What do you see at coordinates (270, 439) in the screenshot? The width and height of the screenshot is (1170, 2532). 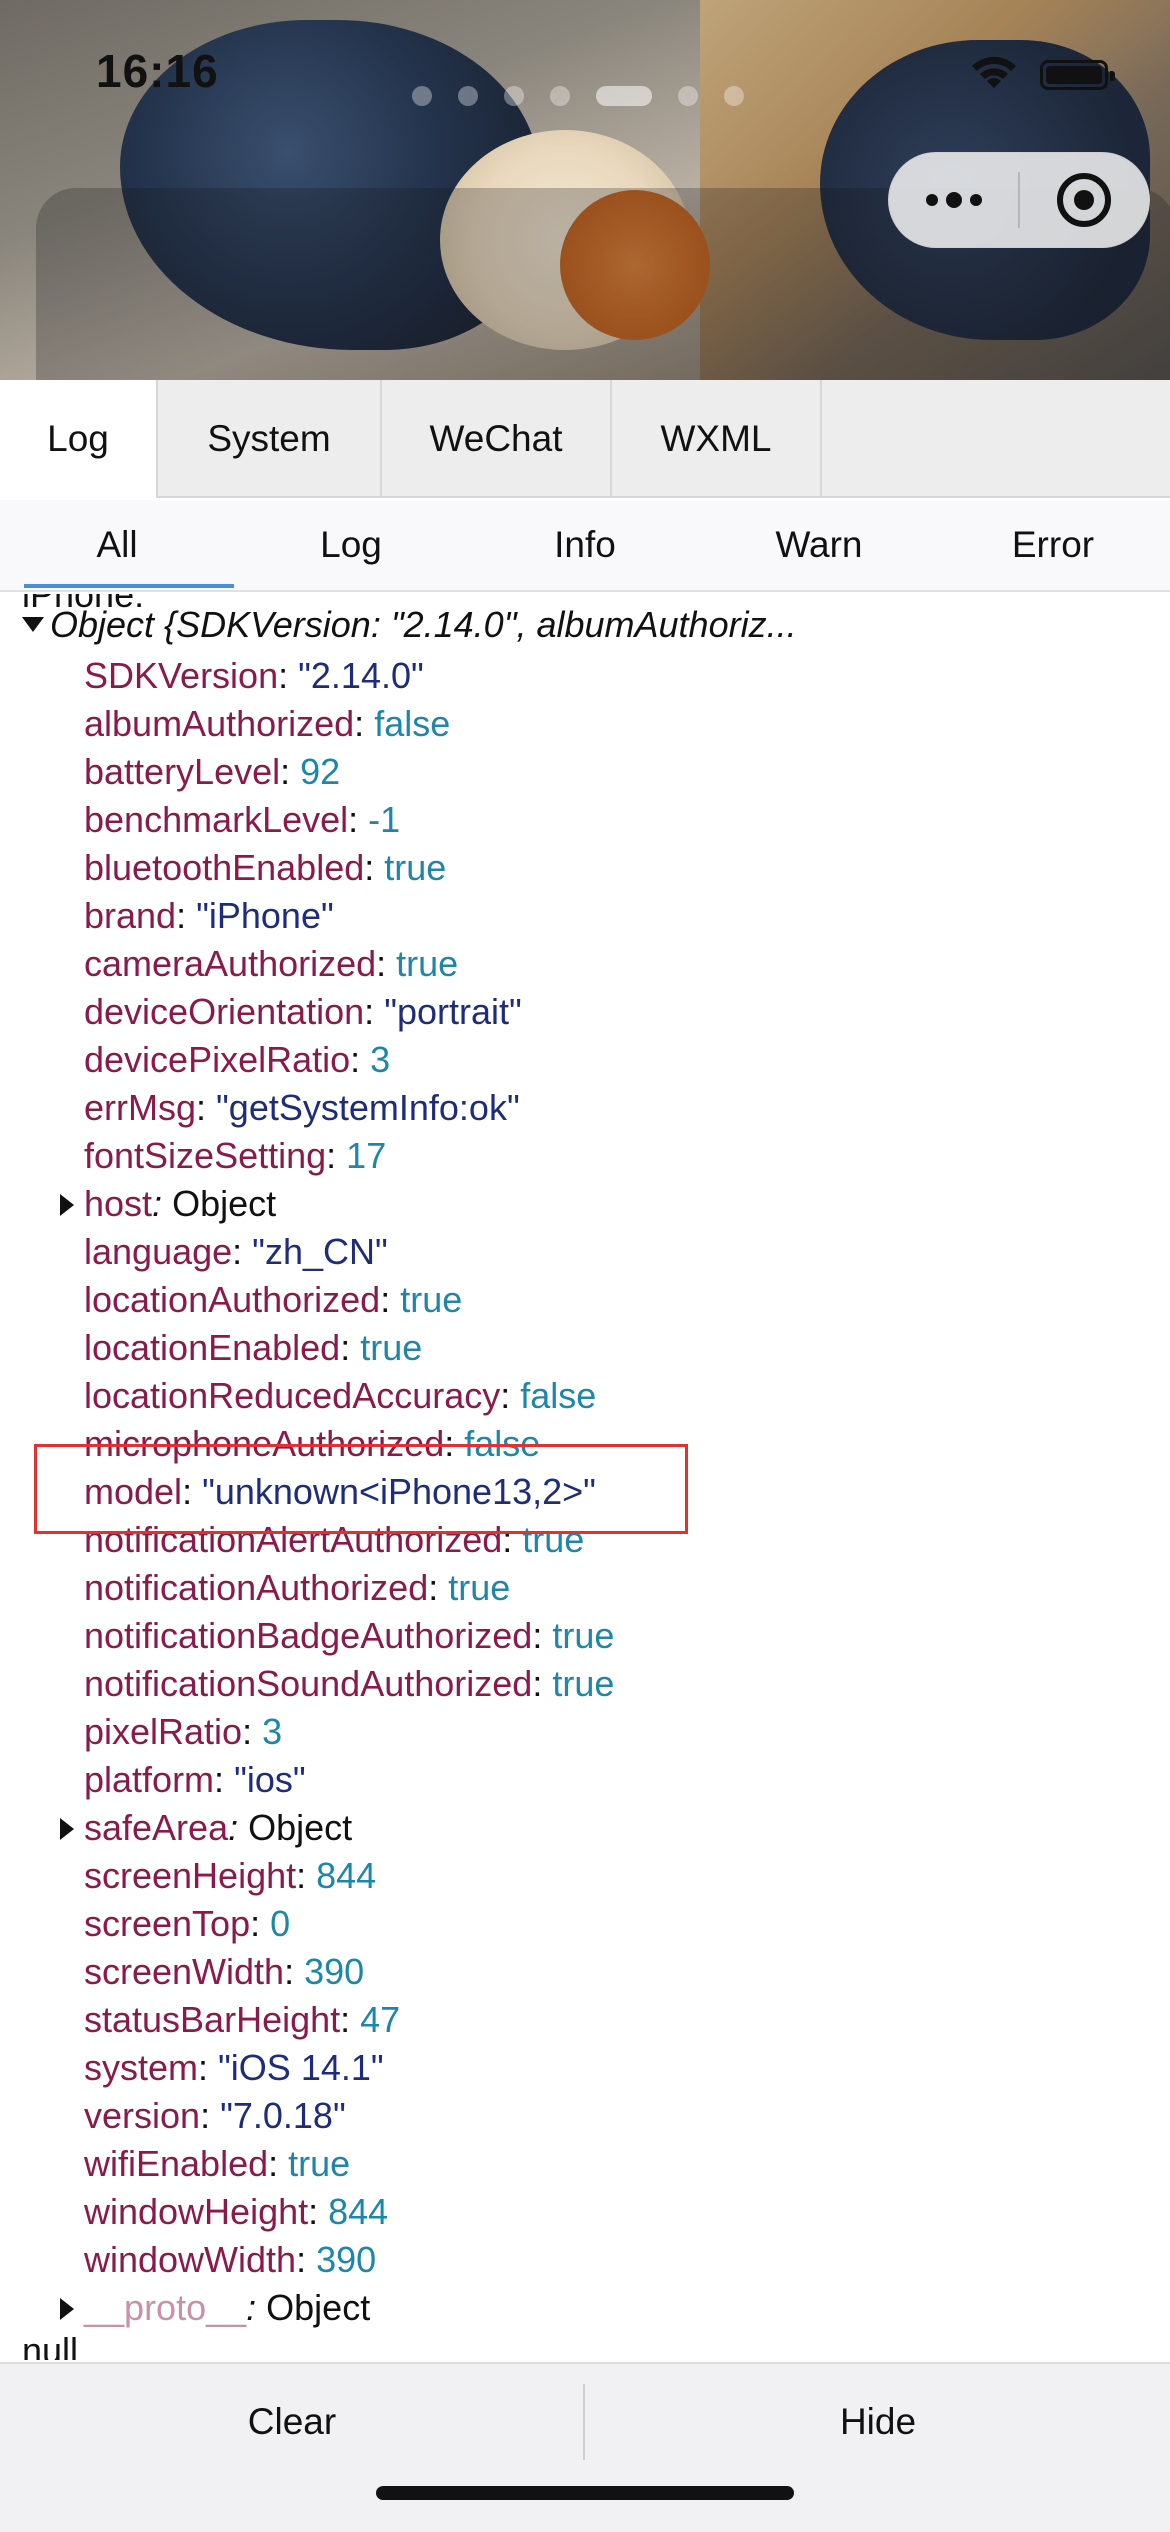 I see `tab-system: System` at bounding box center [270, 439].